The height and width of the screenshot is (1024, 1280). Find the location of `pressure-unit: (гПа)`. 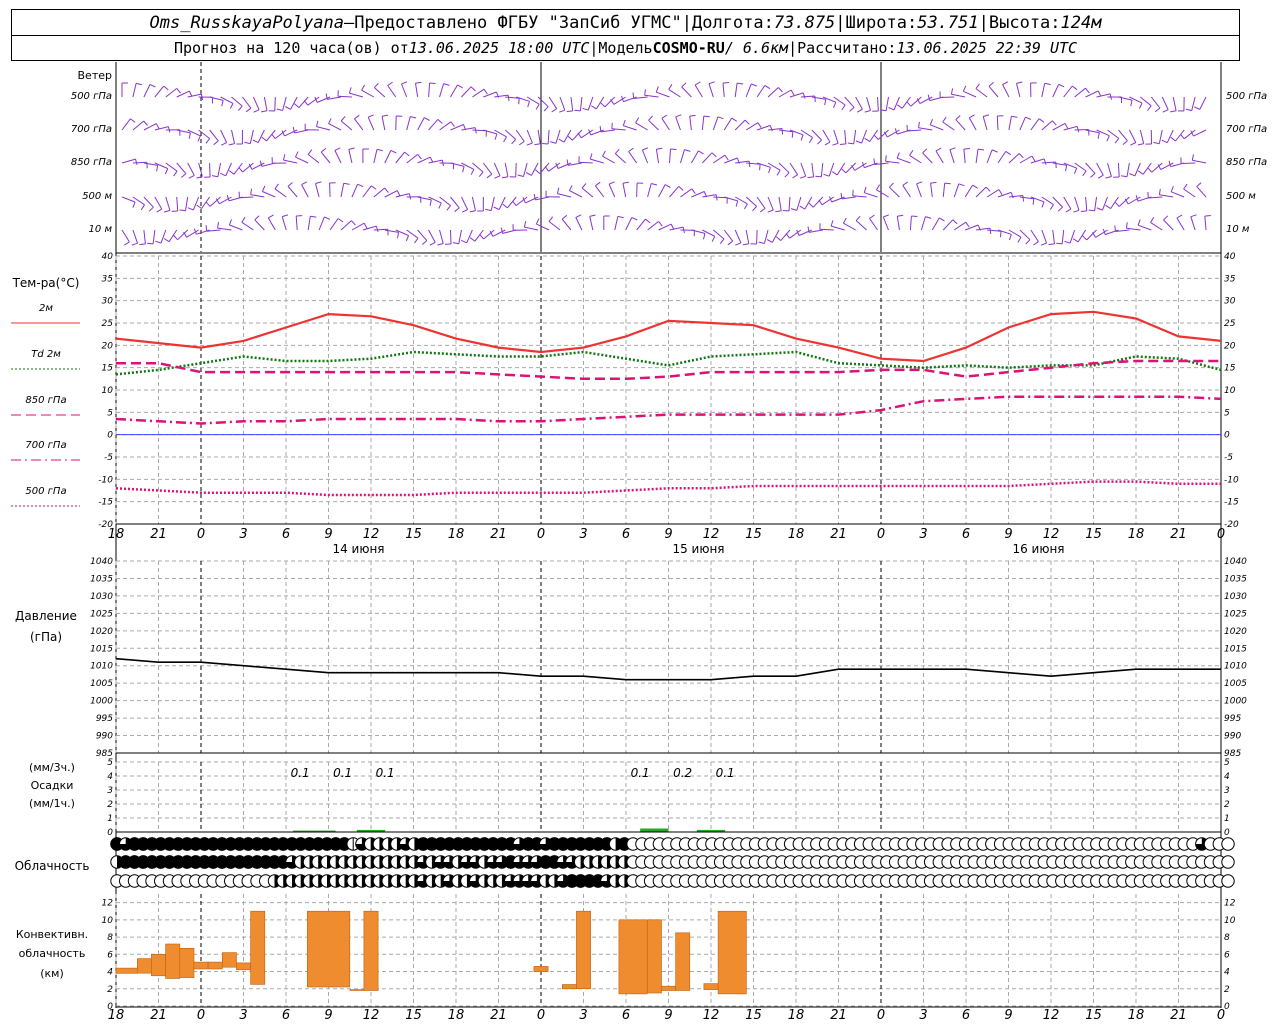

pressure-unit: (гПа) is located at coordinates (46, 637).